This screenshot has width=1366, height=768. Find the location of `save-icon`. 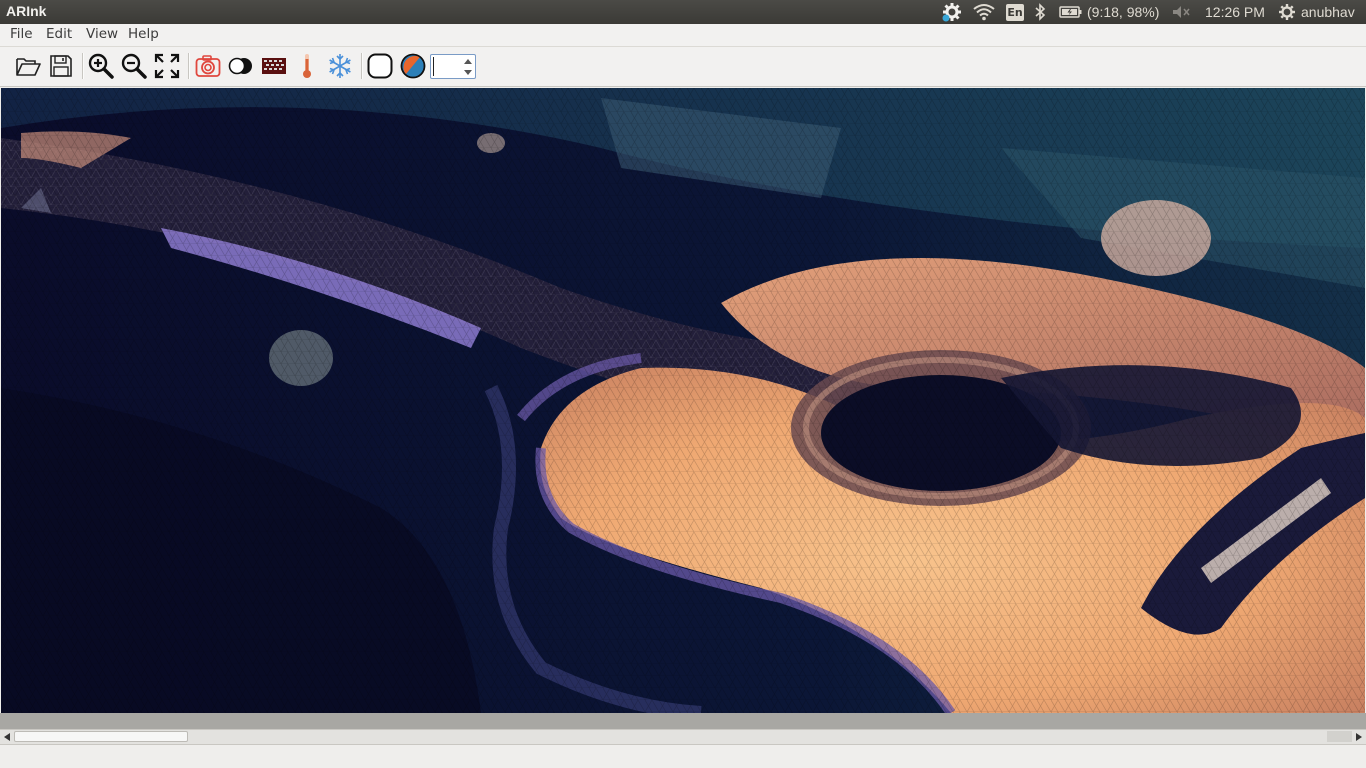

save-icon is located at coordinates (61, 66).